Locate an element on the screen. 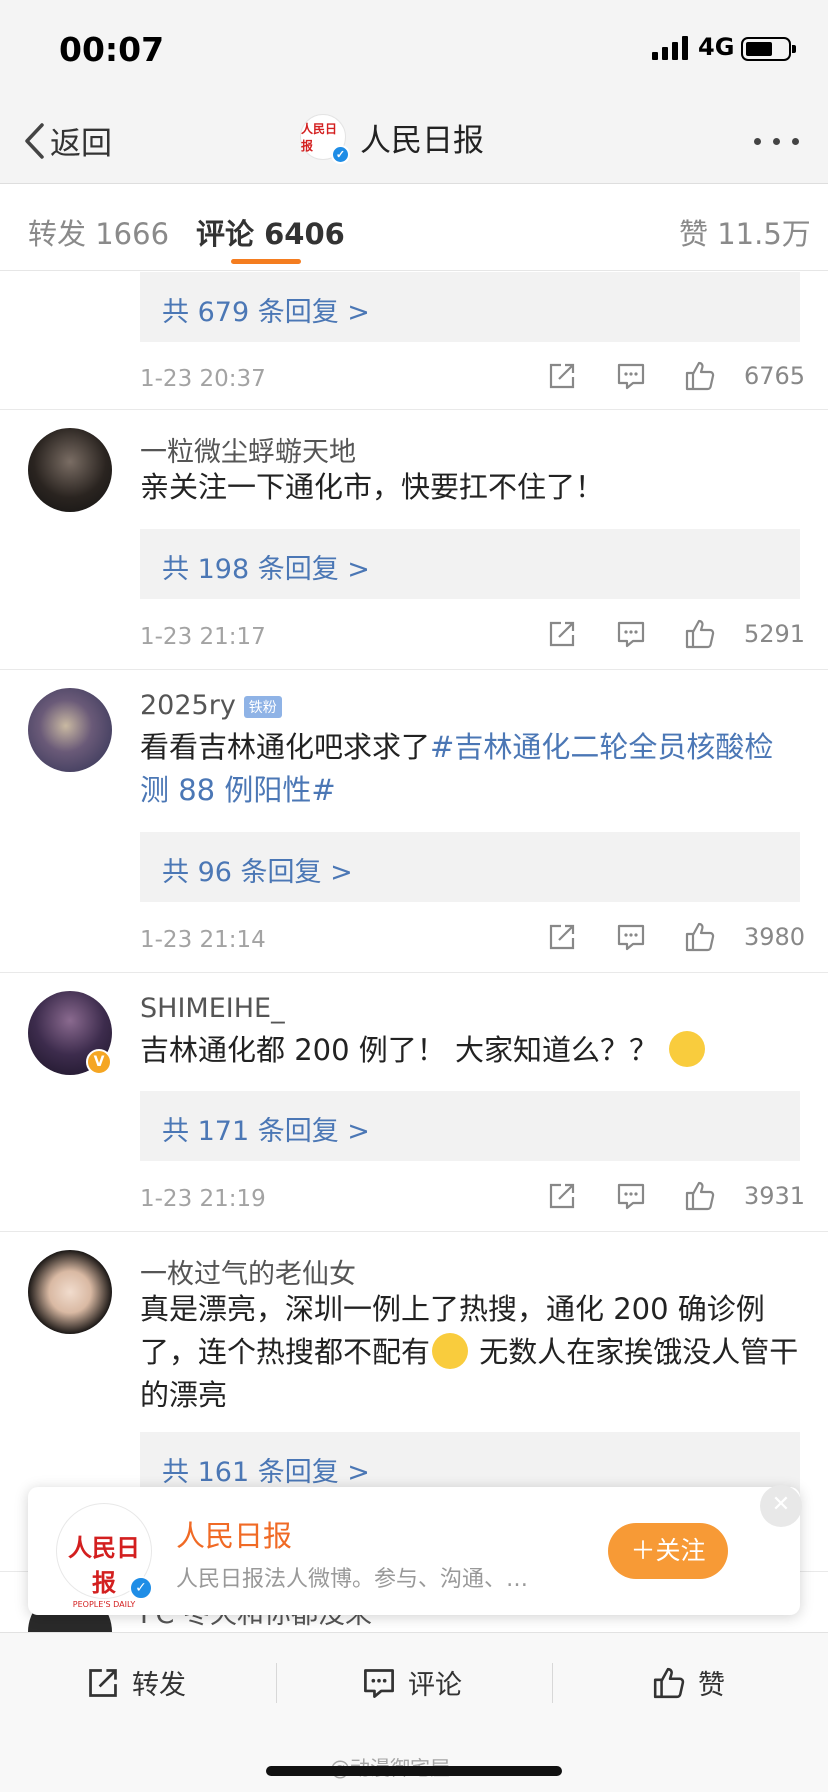 The width and height of the screenshot is (828, 1792). tab-comments: 评论 6406 is located at coordinates (270, 232).